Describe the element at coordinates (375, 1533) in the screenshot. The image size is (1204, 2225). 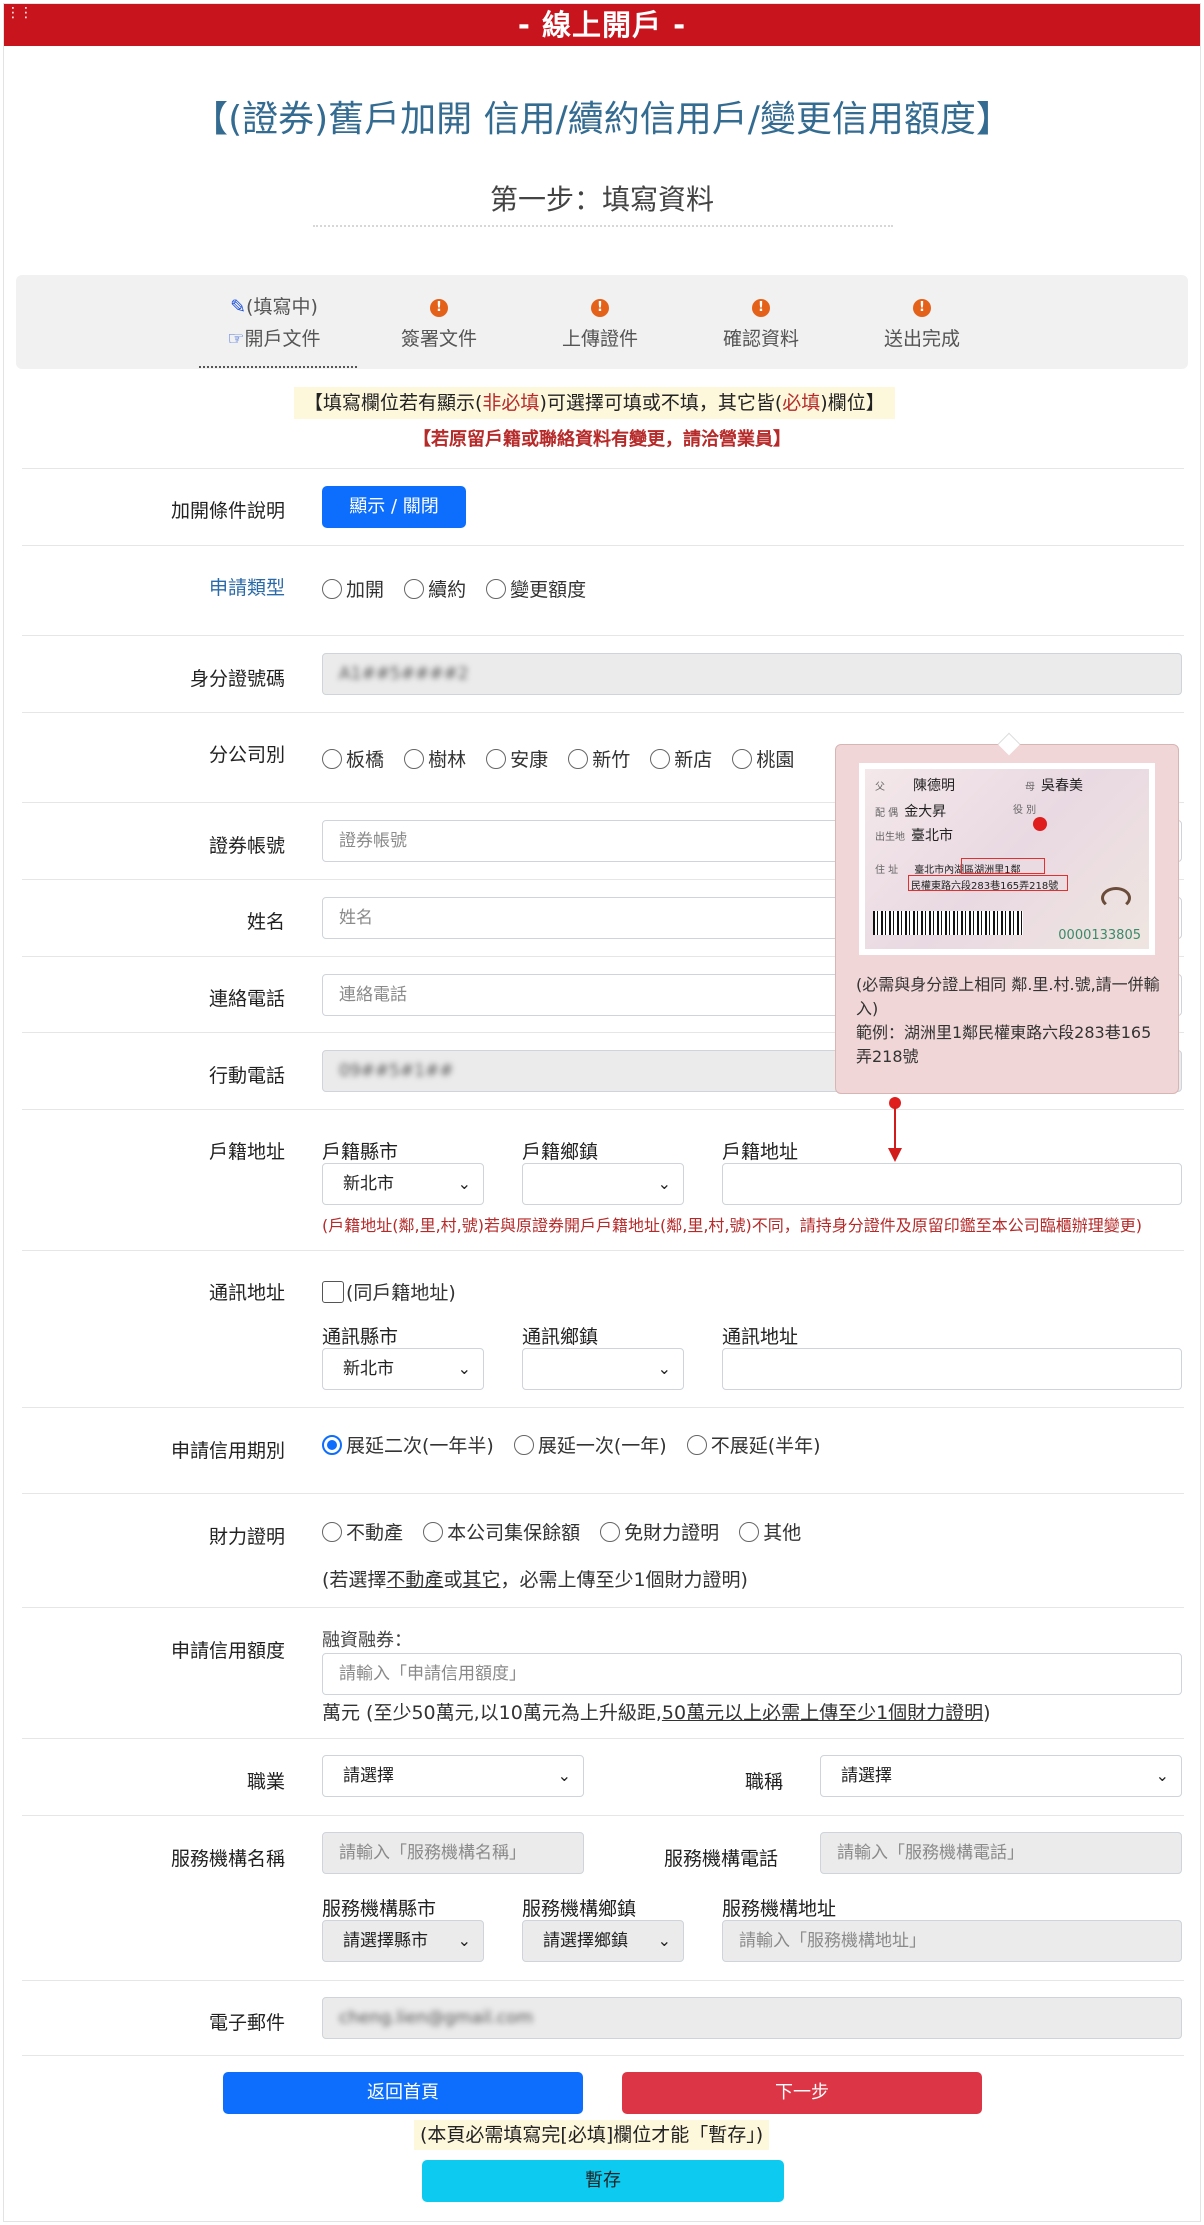
I see `option-label: 不動產` at that location.